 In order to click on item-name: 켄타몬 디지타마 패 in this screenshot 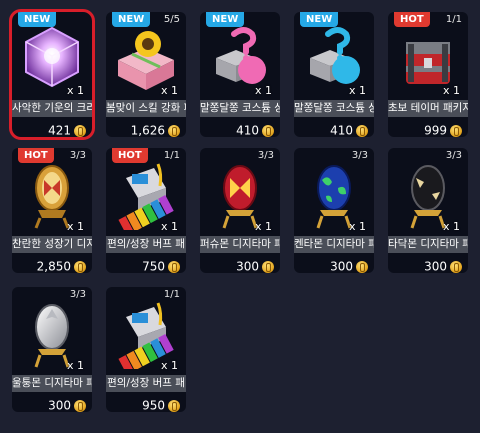, I will do `click(334, 244)`.